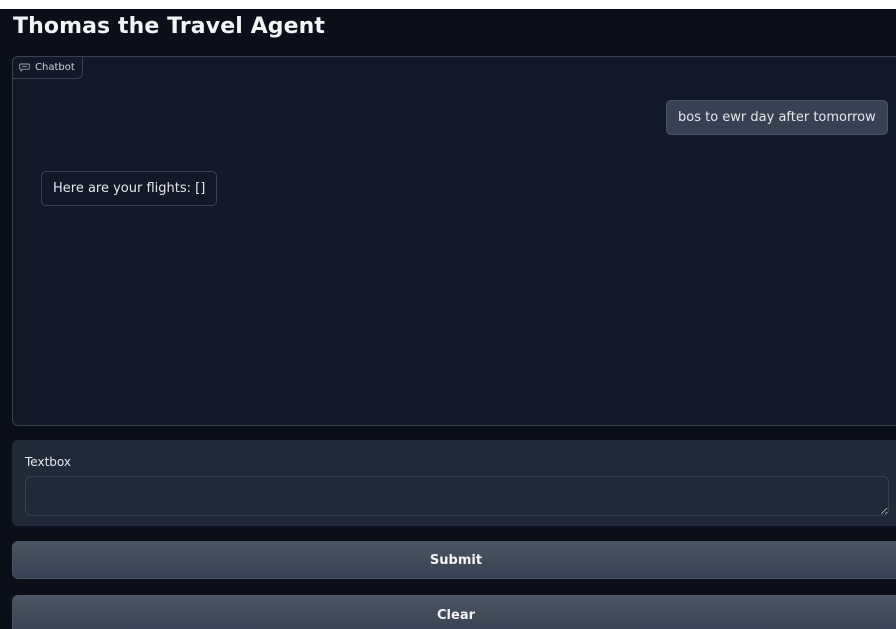 This screenshot has width=896, height=629. Describe the element at coordinates (777, 117) in the screenshot. I see `user-message: bos to ewr day after tomorrow` at that location.